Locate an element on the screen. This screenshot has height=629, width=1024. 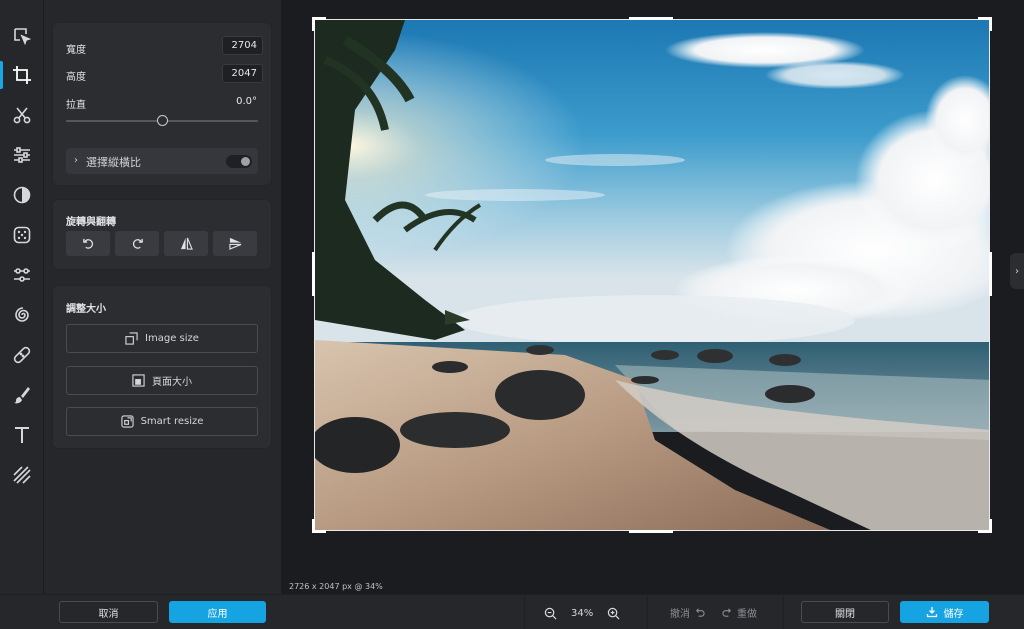
image-size-button: Image size is located at coordinates (162, 338).